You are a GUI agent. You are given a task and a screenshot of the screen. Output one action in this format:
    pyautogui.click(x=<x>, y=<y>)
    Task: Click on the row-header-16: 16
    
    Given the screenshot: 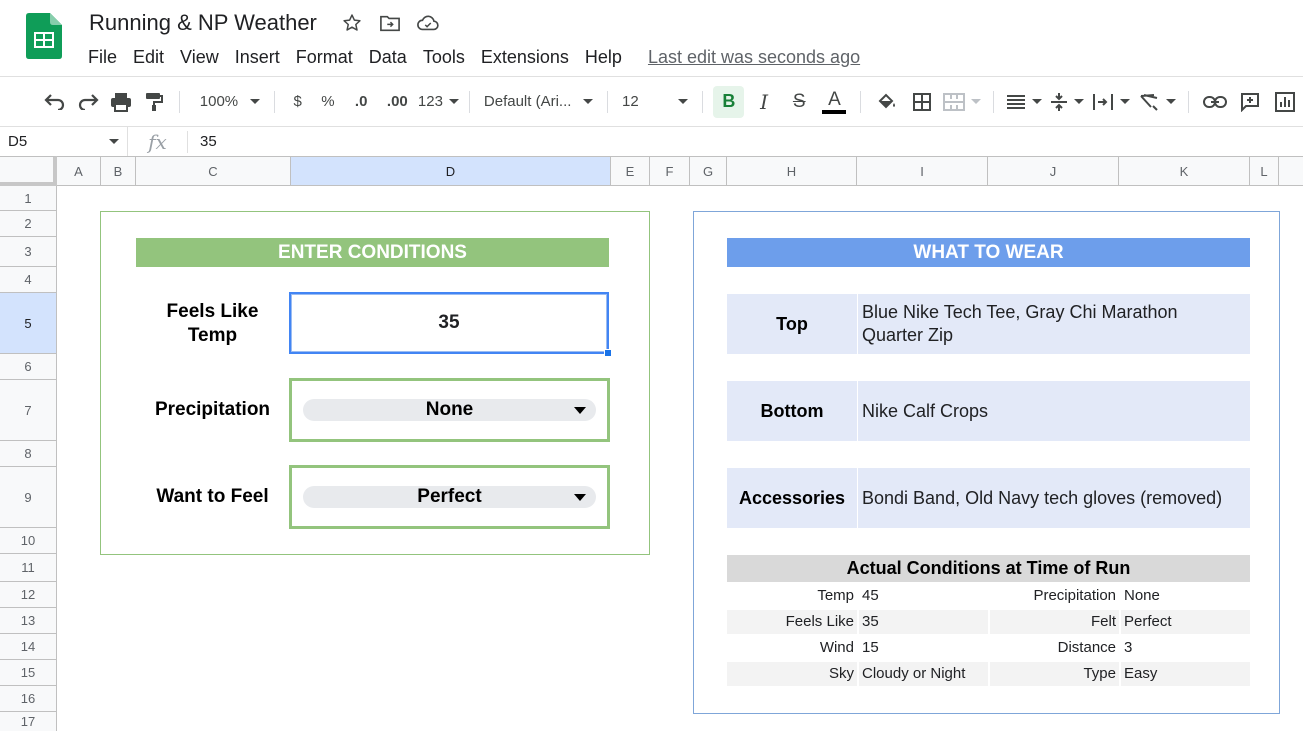 What is the action you would take?
    pyautogui.click(x=28, y=699)
    